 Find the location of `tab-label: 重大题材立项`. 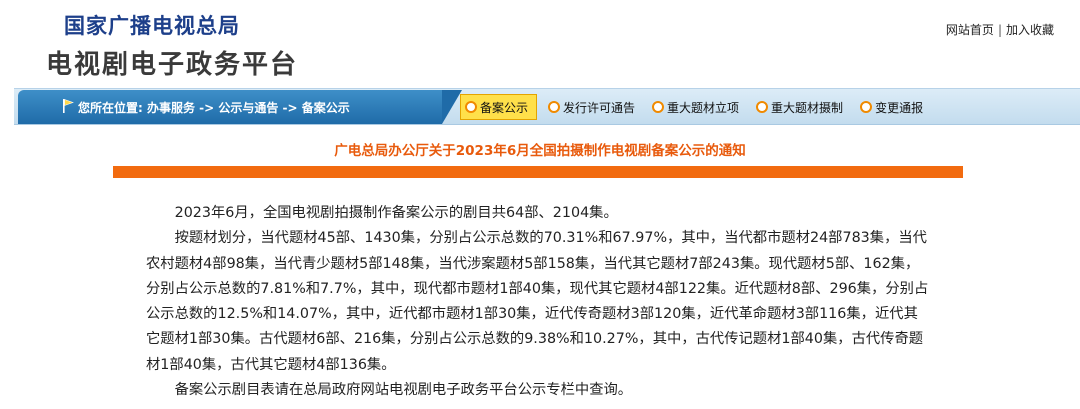

tab-label: 重大题材立项 is located at coordinates (703, 107).